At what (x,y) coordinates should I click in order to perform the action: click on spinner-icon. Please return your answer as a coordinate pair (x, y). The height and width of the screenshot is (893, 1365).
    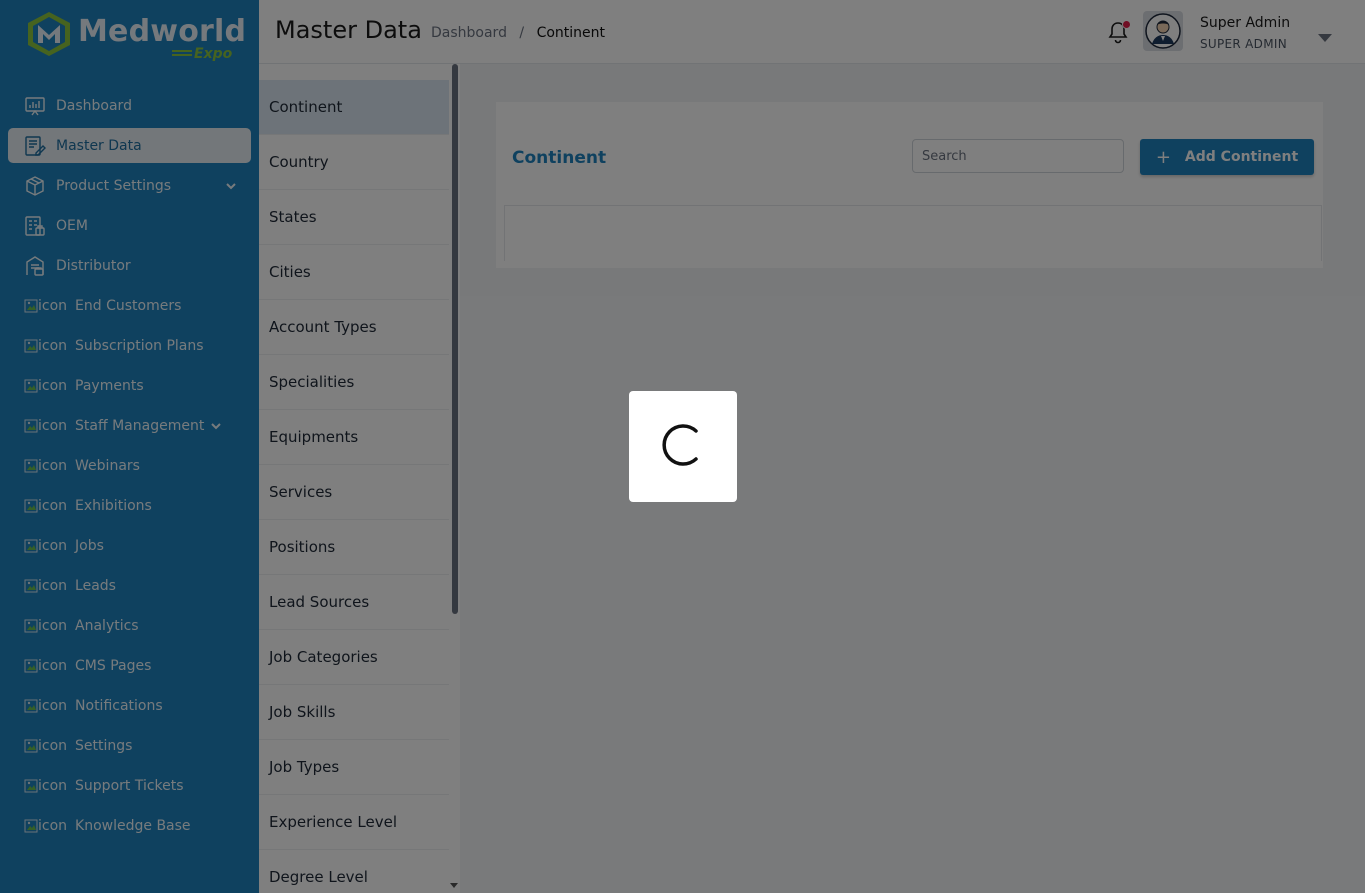
    Looking at the image, I should click on (680, 445).